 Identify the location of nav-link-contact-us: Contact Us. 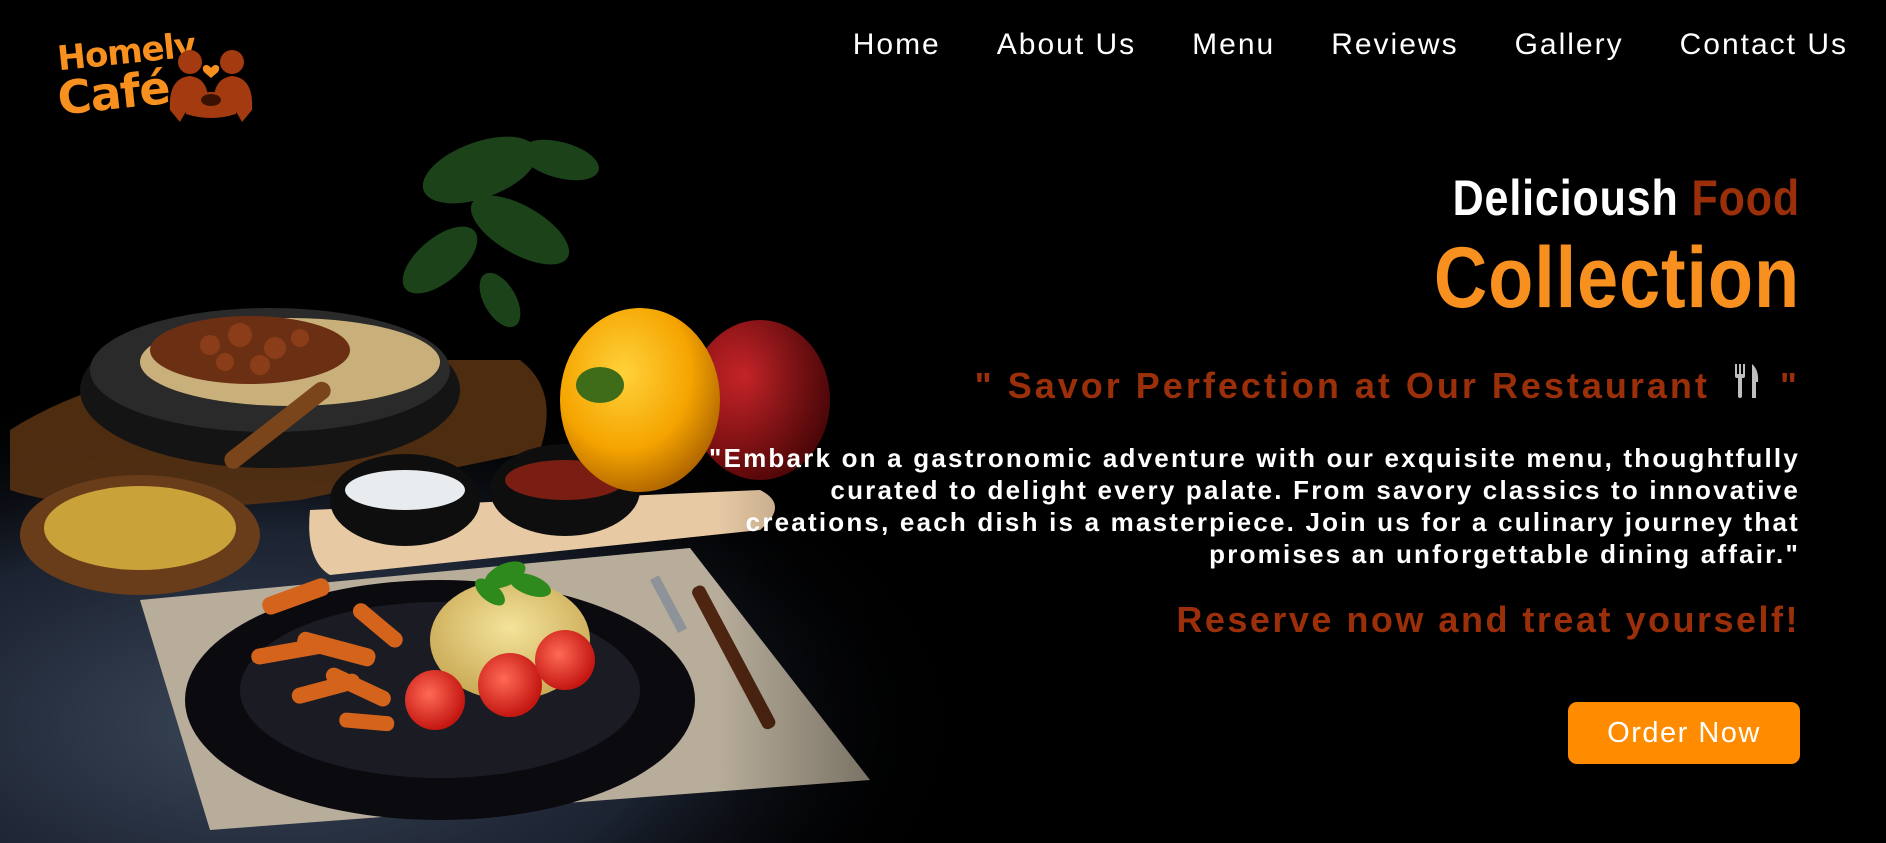
(1764, 45).